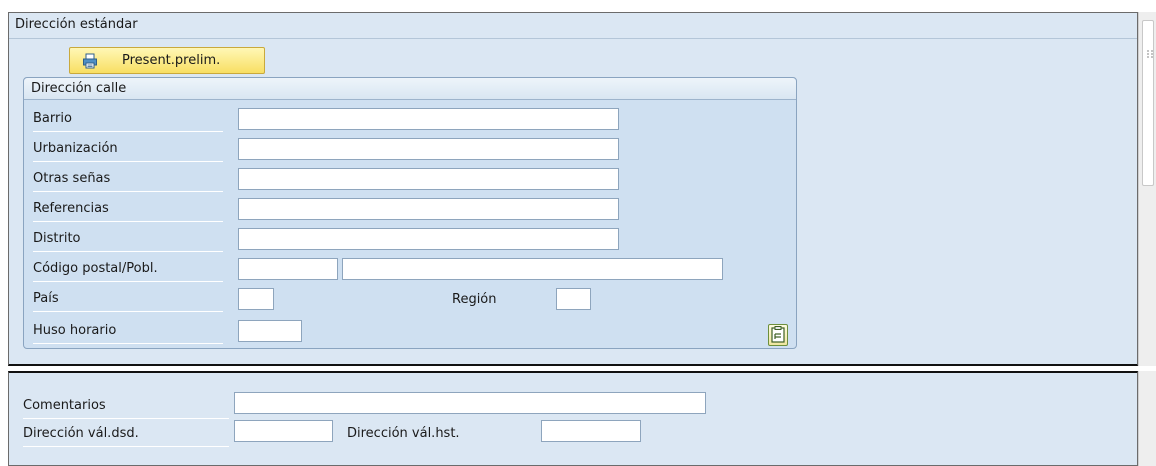  I want to click on region-label: Región, so click(474, 299).